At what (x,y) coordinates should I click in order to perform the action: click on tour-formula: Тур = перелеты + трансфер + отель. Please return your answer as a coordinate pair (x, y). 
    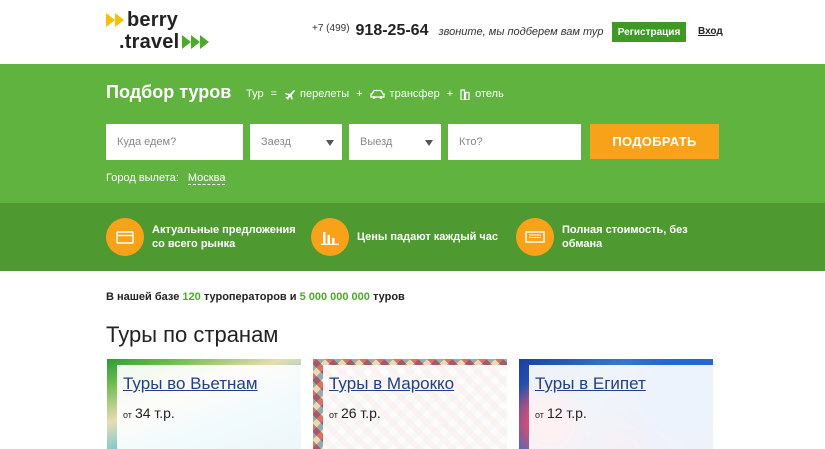
    Looking at the image, I should click on (375, 94).